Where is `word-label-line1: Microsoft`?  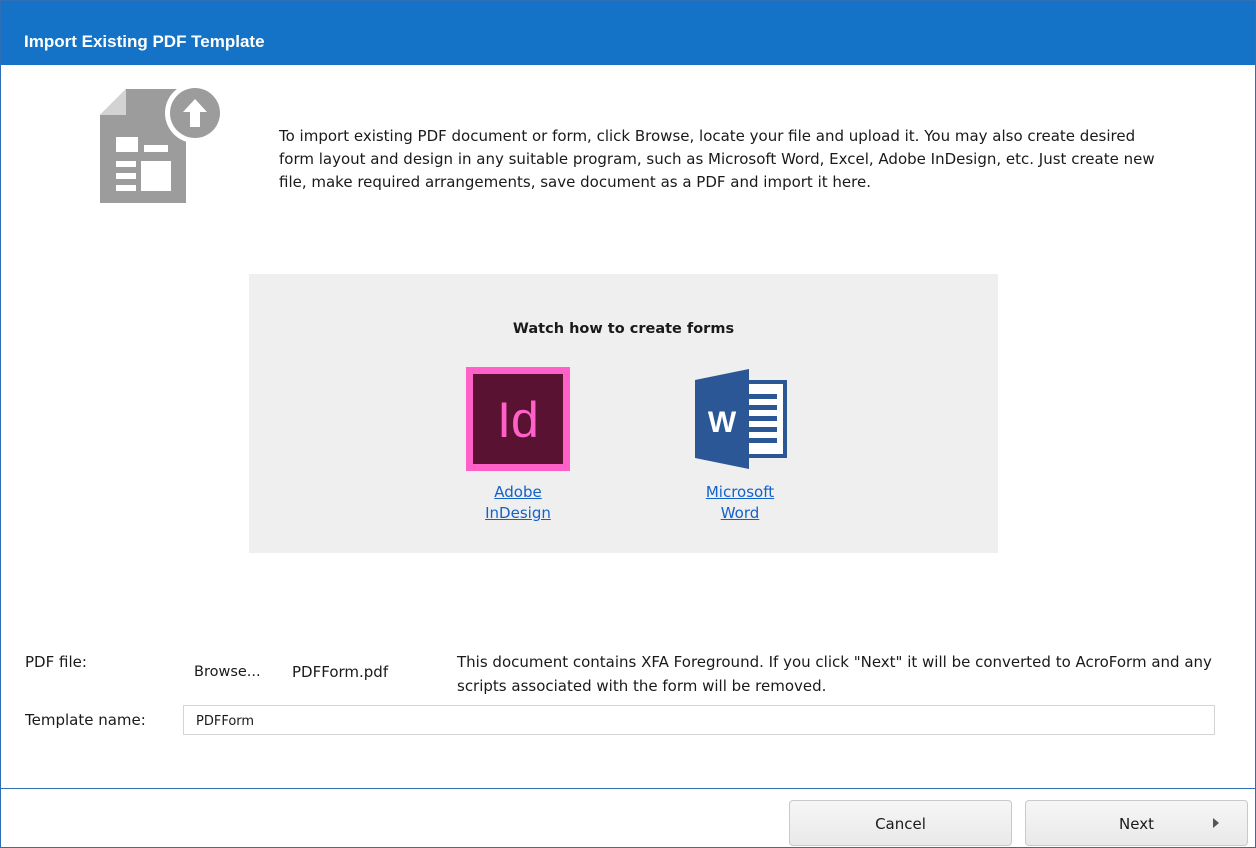 word-label-line1: Microsoft is located at coordinates (740, 492).